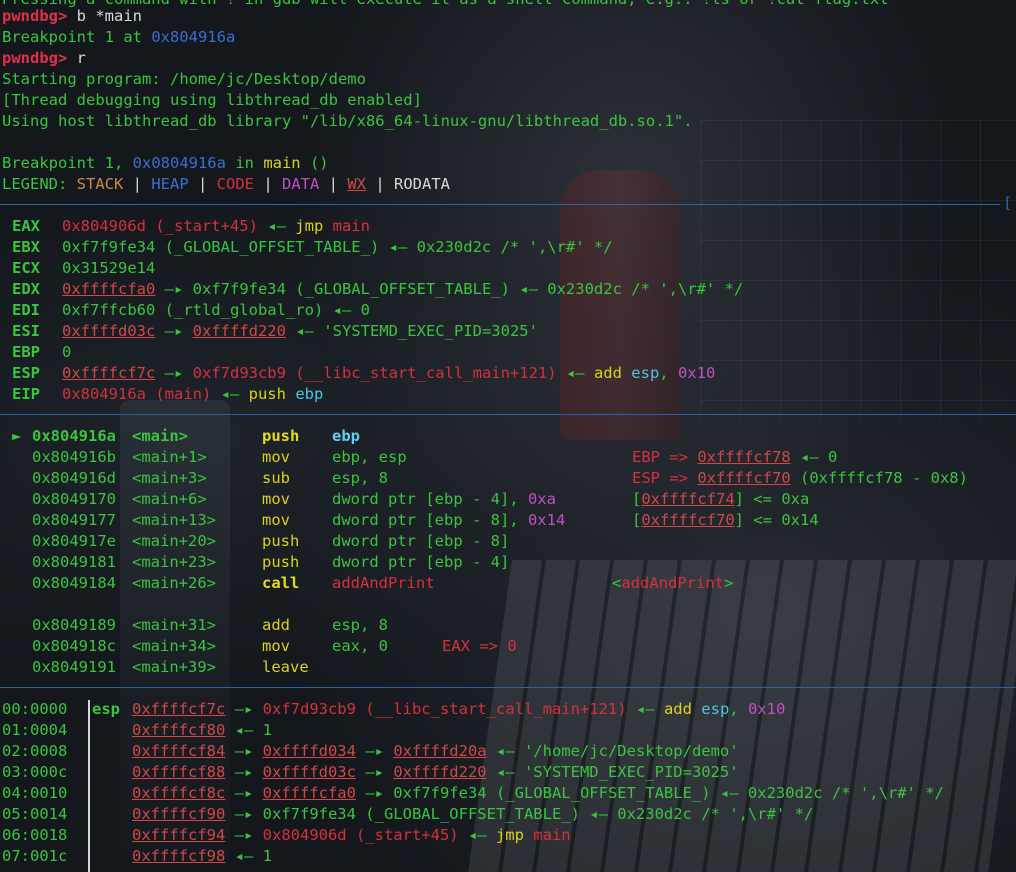 The width and height of the screenshot is (1016, 872). What do you see at coordinates (106, 709) in the screenshot?
I see `stack-register: esp` at bounding box center [106, 709].